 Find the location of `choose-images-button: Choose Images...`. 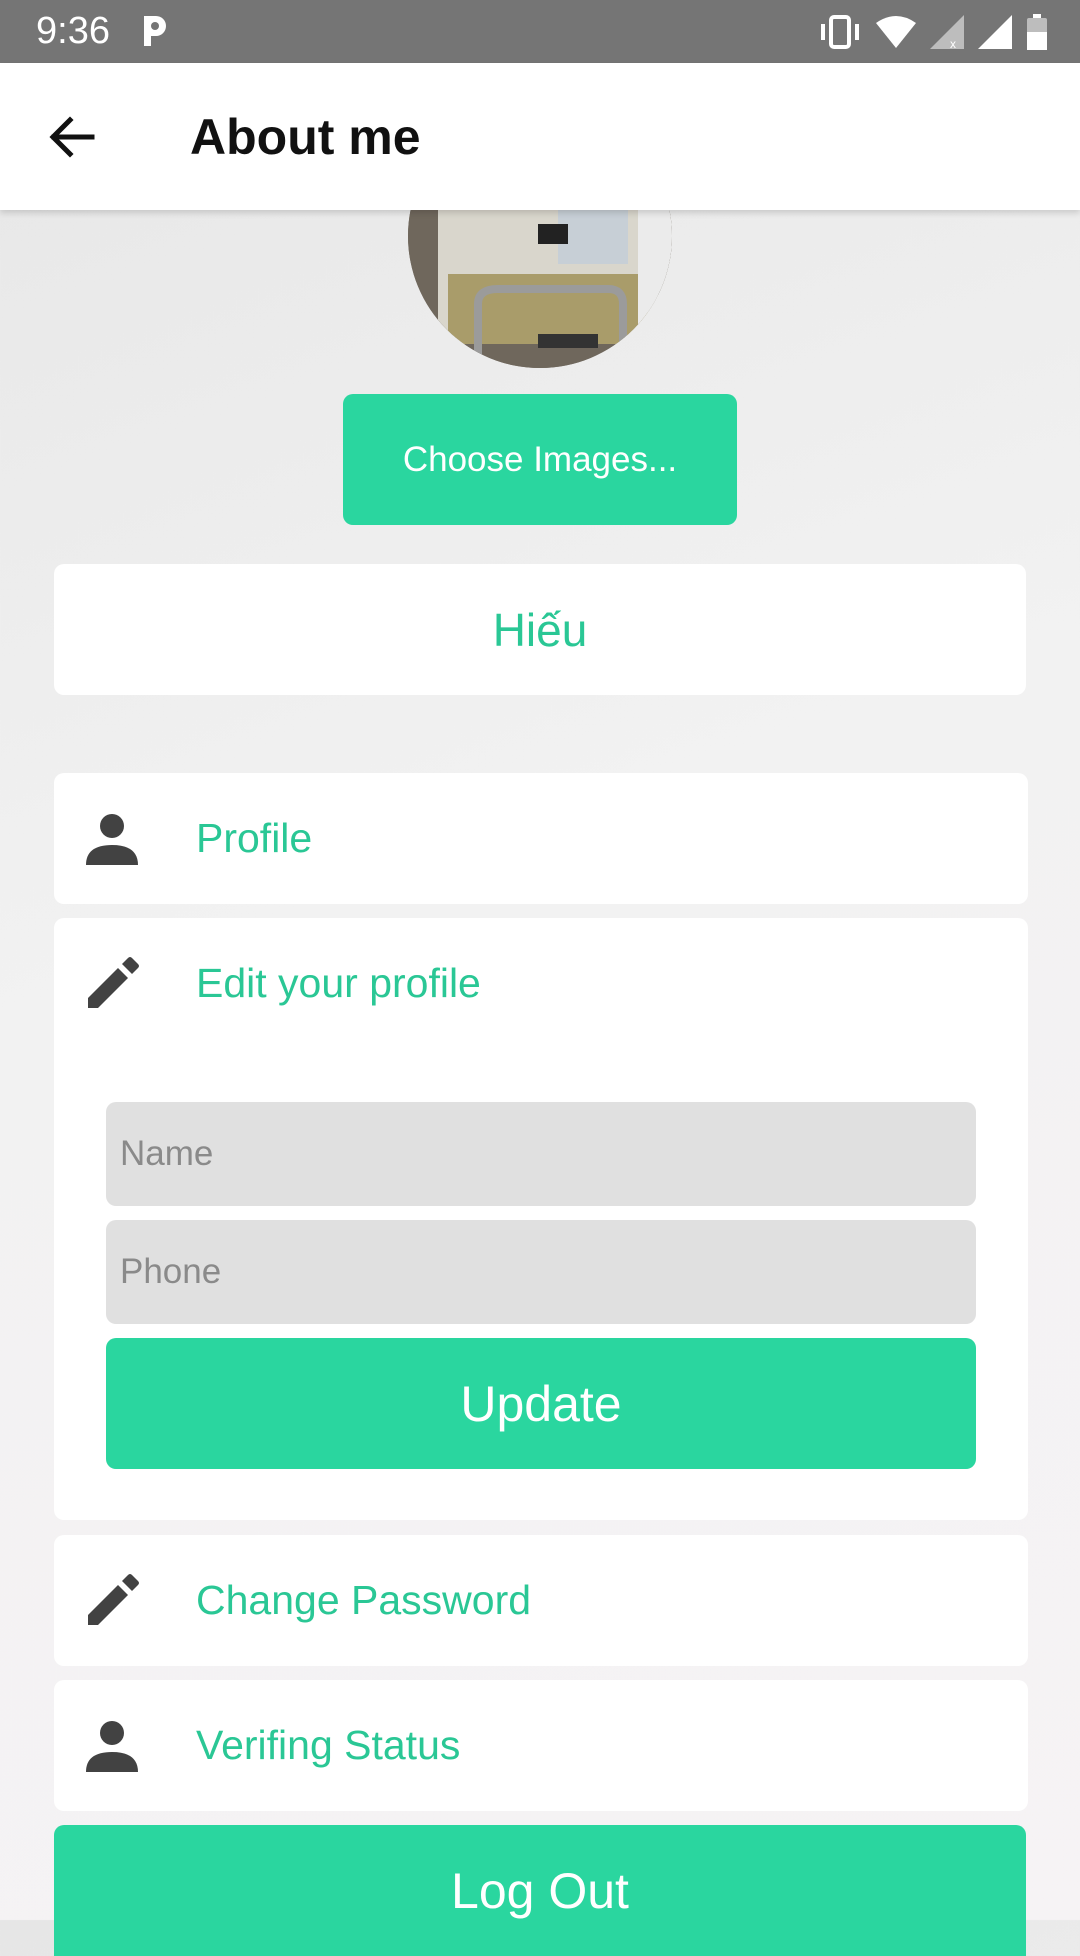

choose-images-button: Choose Images... is located at coordinates (540, 459).